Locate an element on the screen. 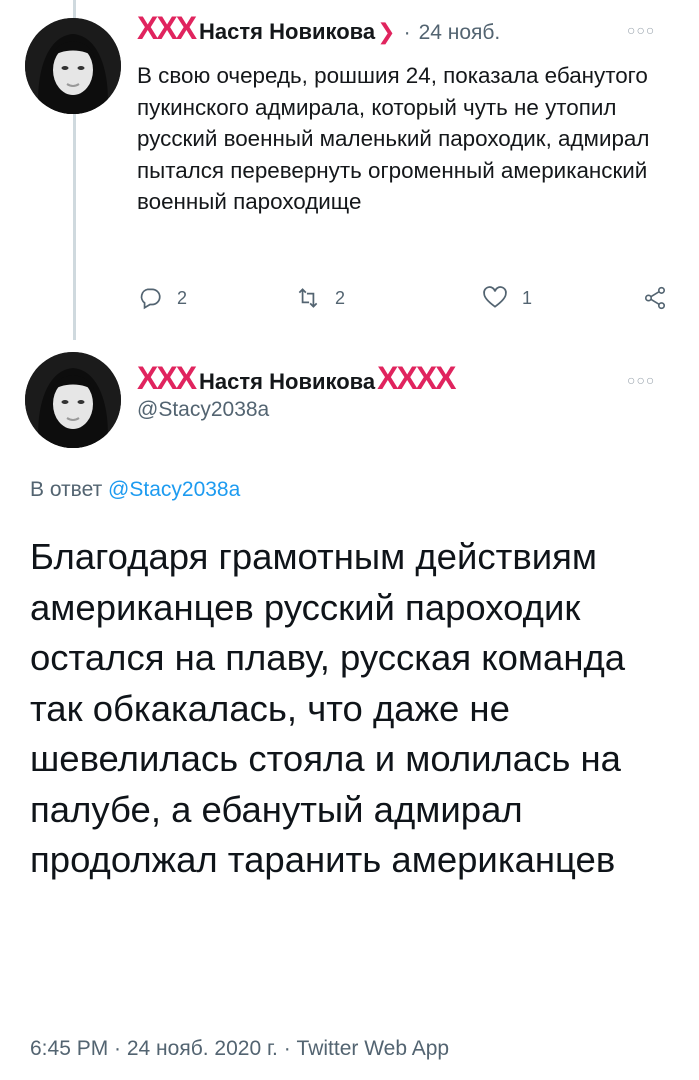 This screenshot has width=699, height=1080. reply-label: В ответ is located at coordinates (66, 489).